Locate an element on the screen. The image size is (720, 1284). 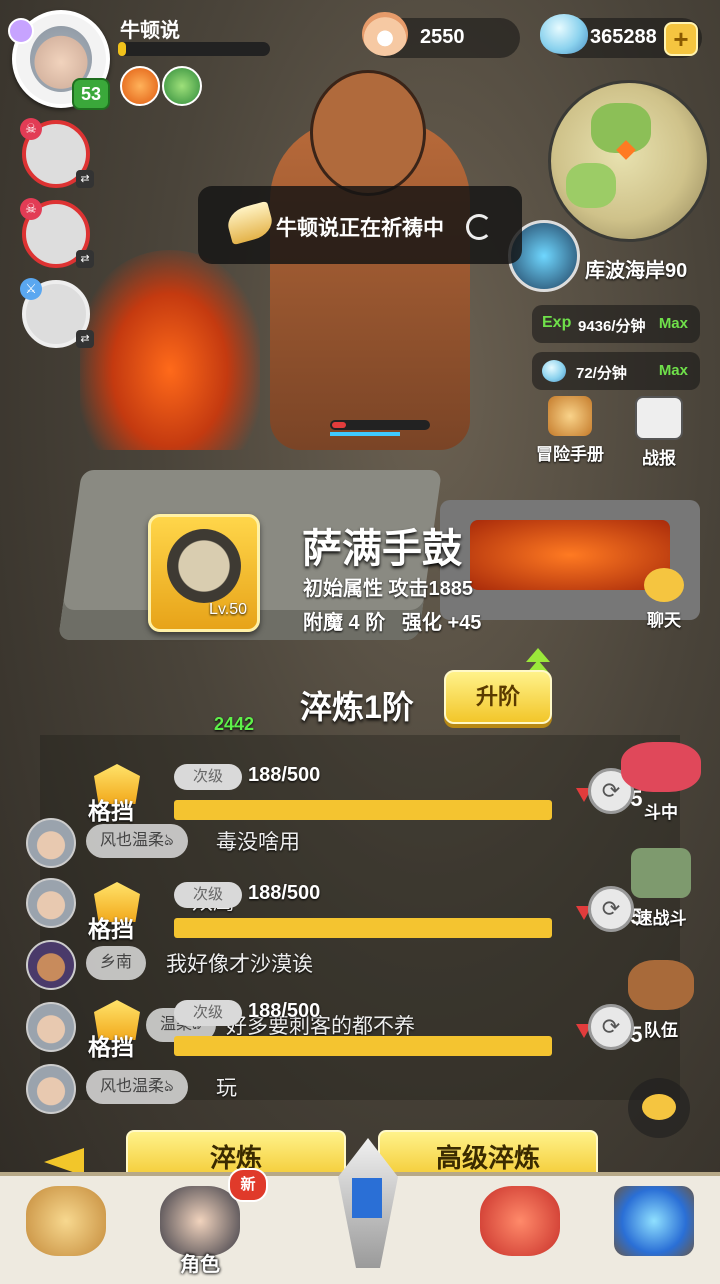
handbook-button: 冒险手册 is located at coordinates (570, 430).